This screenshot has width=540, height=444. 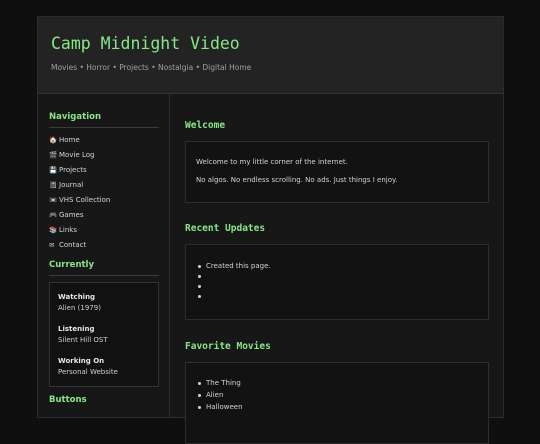 I want to click on section-title-recent-updates: Recent Updates, so click(x=225, y=228).